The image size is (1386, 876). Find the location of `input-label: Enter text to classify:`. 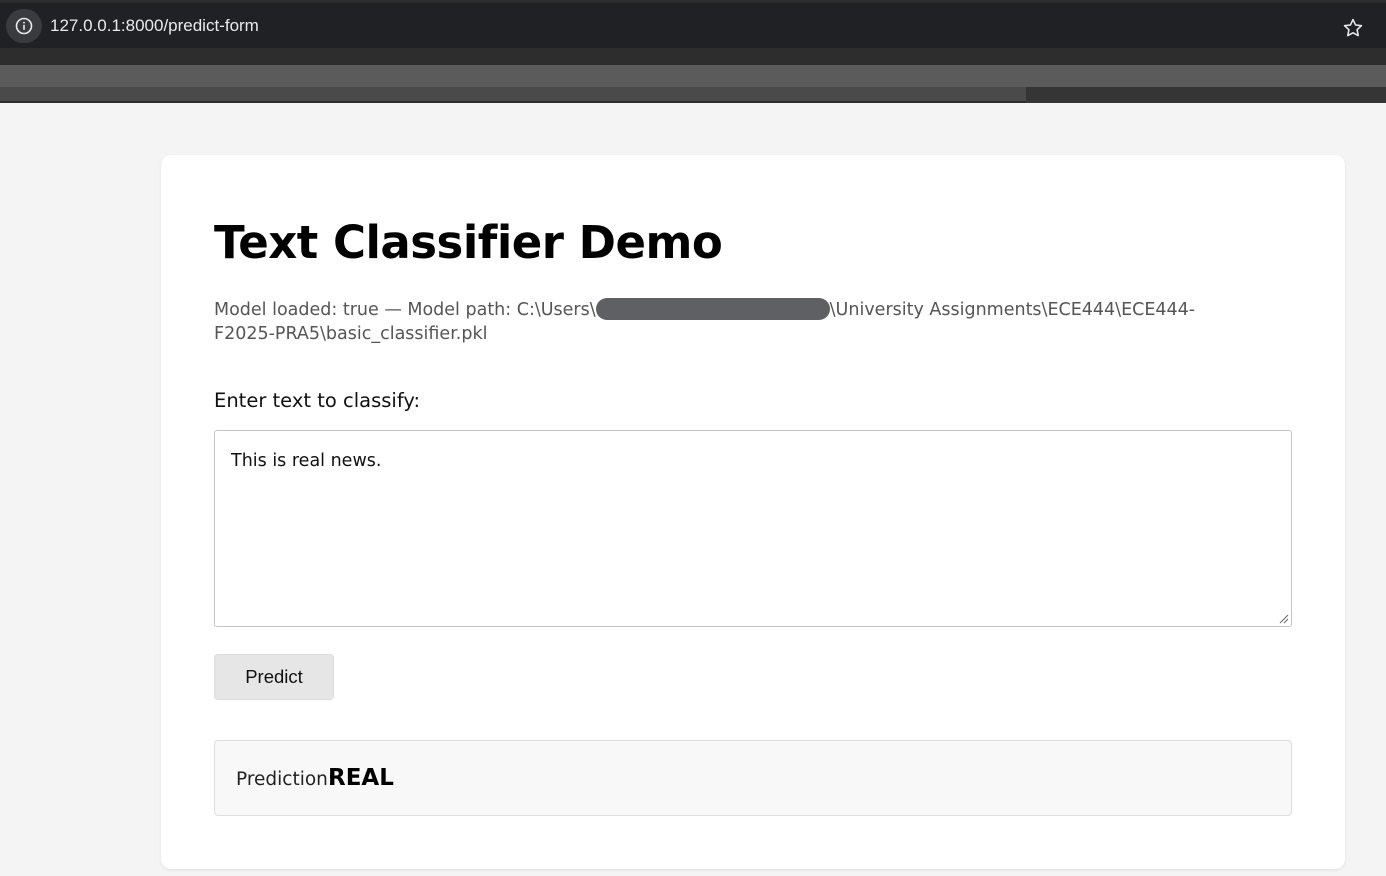

input-label: Enter text to classify: is located at coordinates (317, 400).